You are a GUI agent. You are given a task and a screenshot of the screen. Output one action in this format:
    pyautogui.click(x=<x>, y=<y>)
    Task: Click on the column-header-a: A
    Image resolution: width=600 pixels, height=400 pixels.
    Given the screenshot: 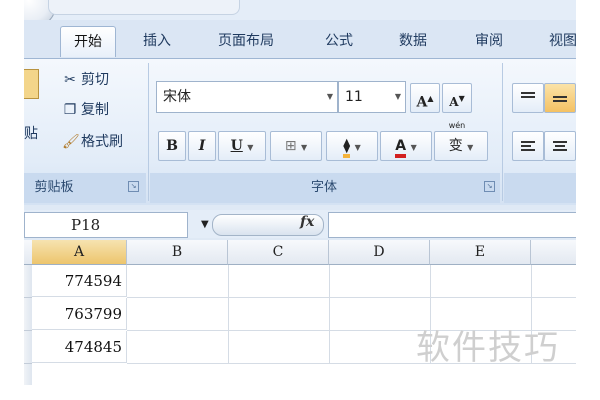 What is the action you would take?
    pyautogui.click(x=79, y=252)
    